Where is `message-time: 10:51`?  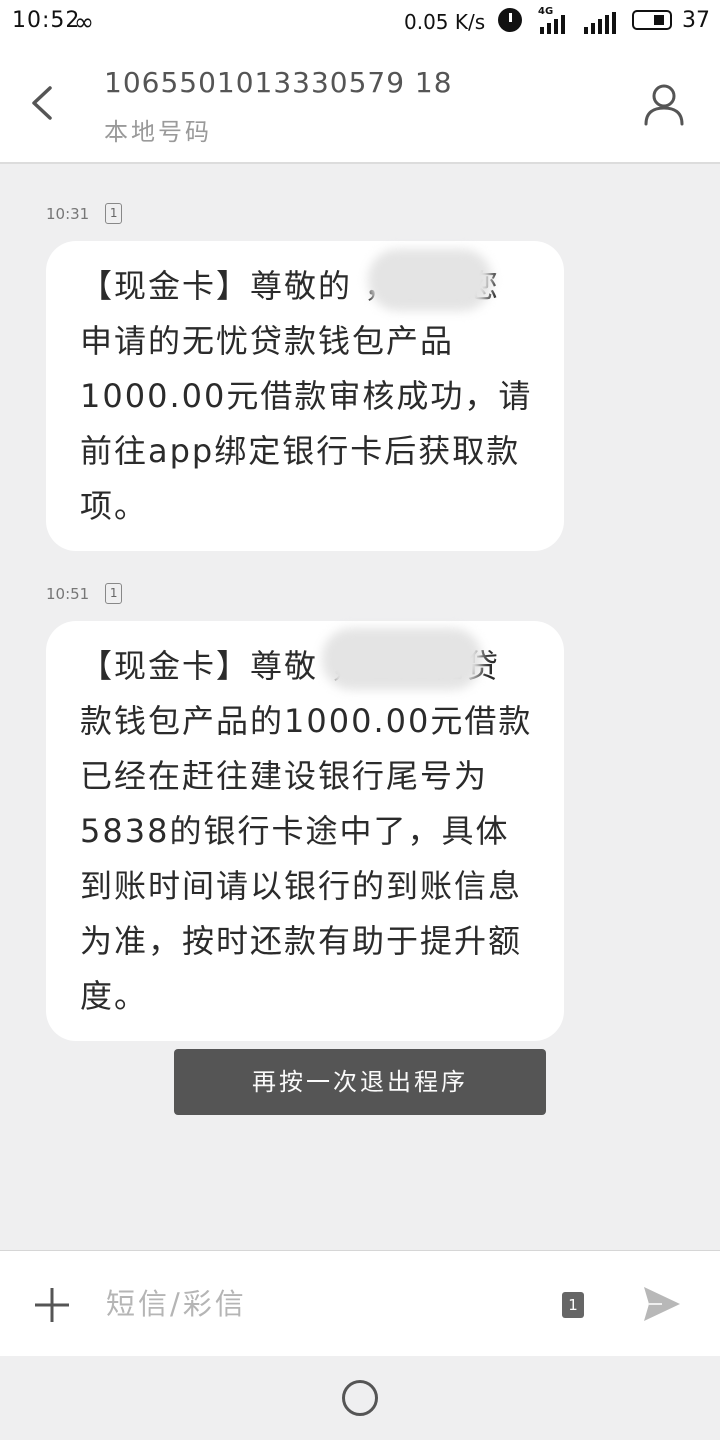
message-time: 10:51 is located at coordinates (68, 593).